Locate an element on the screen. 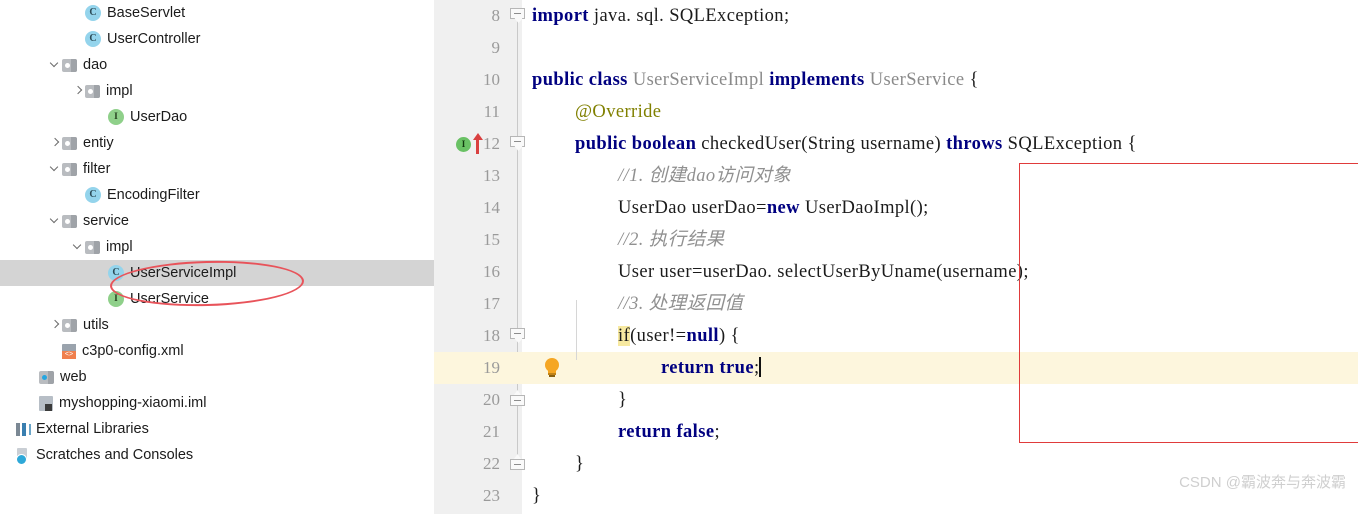  library-icon is located at coordinates (23, 429).